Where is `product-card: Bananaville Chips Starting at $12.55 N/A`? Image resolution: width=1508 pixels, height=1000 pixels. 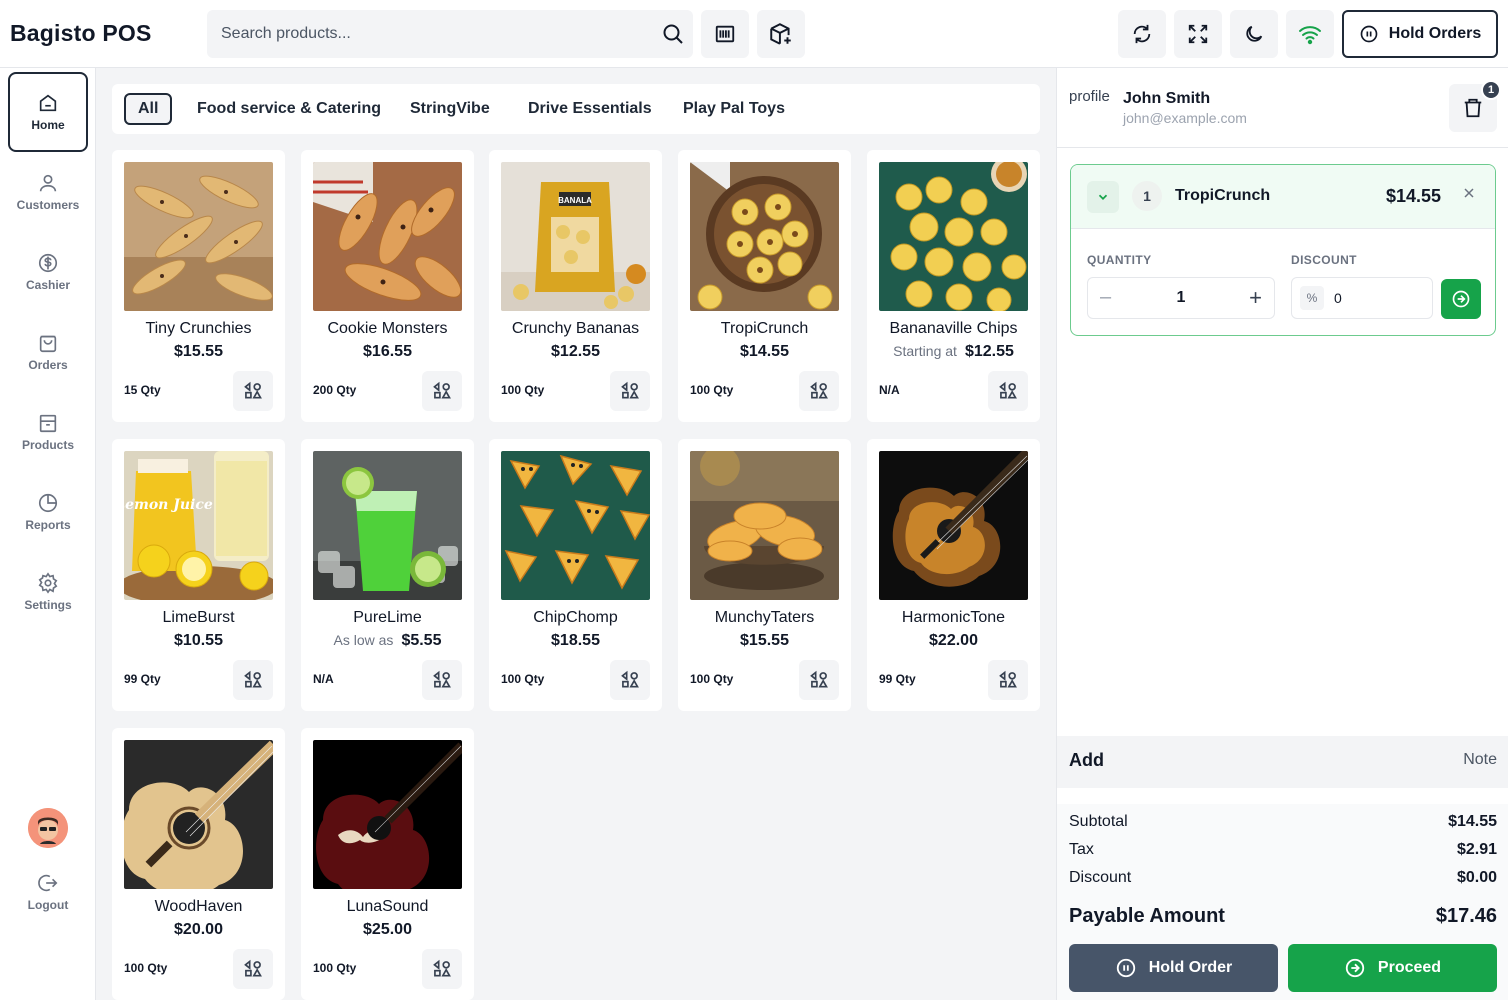 product-card: Bananaville Chips Starting at $12.55 N/A is located at coordinates (953, 286).